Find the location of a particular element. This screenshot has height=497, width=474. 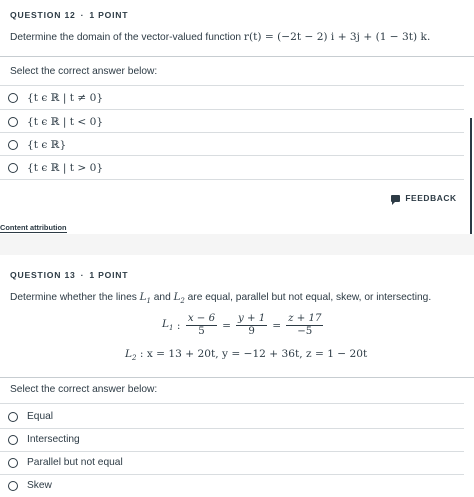

question-12-select-label: Select the correct answer below: is located at coordinates (84, 71).